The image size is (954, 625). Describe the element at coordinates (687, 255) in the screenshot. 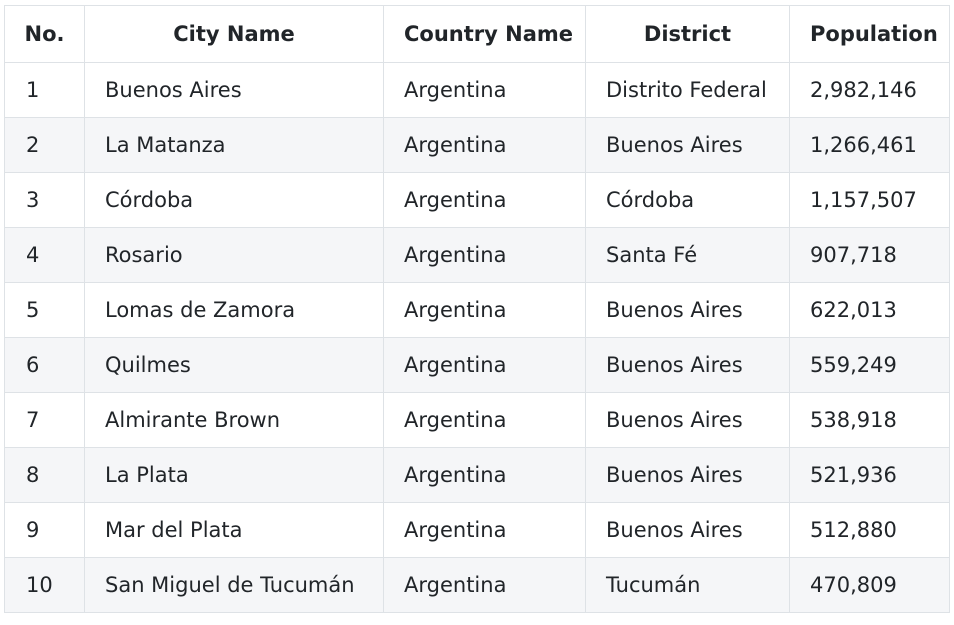

I see `cell-district: Santa Fé` at that location.